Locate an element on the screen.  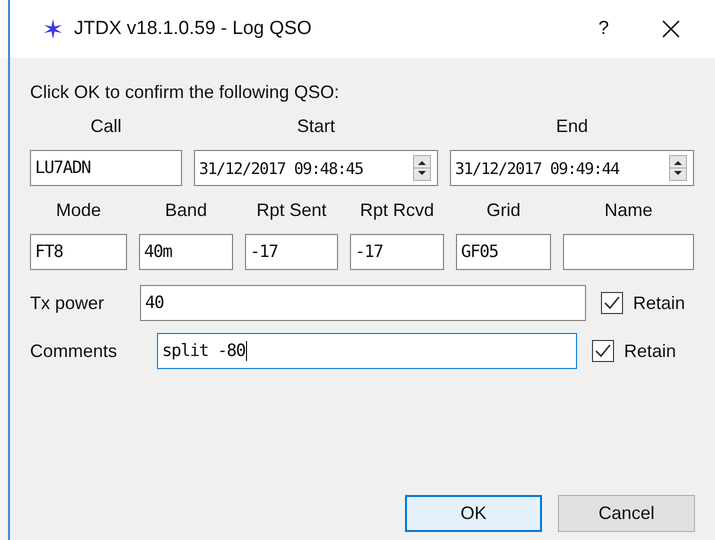
prompt-text: Click OK to confirm the following QSO: is located at coordinates (185, 92).